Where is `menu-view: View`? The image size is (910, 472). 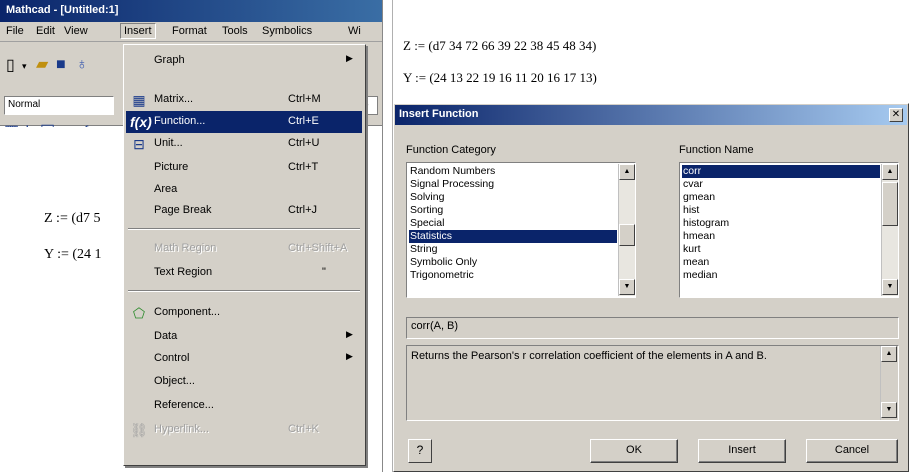
menu-view: View is located at coordinates (76, 31).